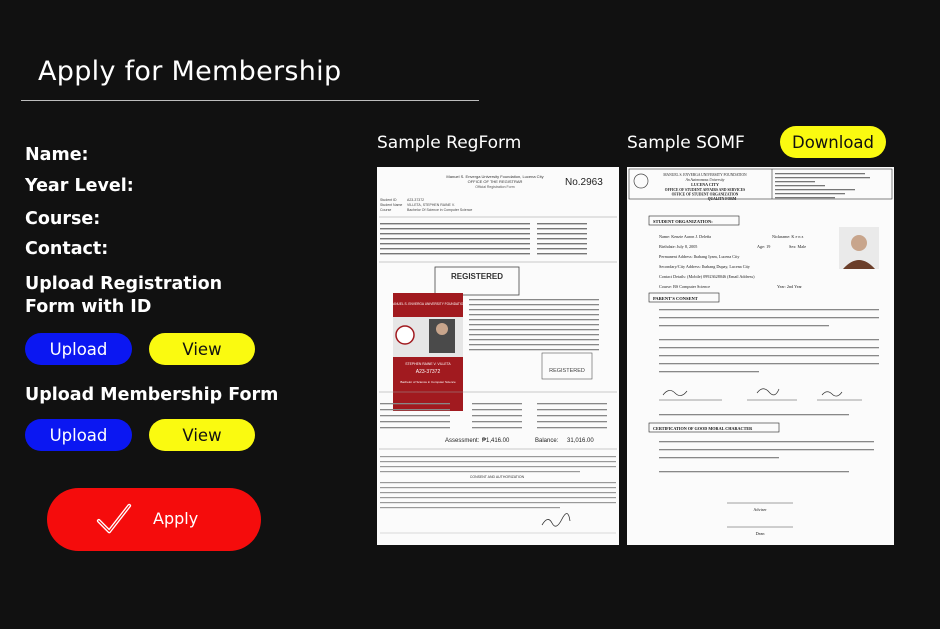  What do you see at coordinates (788, 236) in the screenshot?
I see `somf-nickname: Nickname: K e n z` at bounding box center [788, 236].